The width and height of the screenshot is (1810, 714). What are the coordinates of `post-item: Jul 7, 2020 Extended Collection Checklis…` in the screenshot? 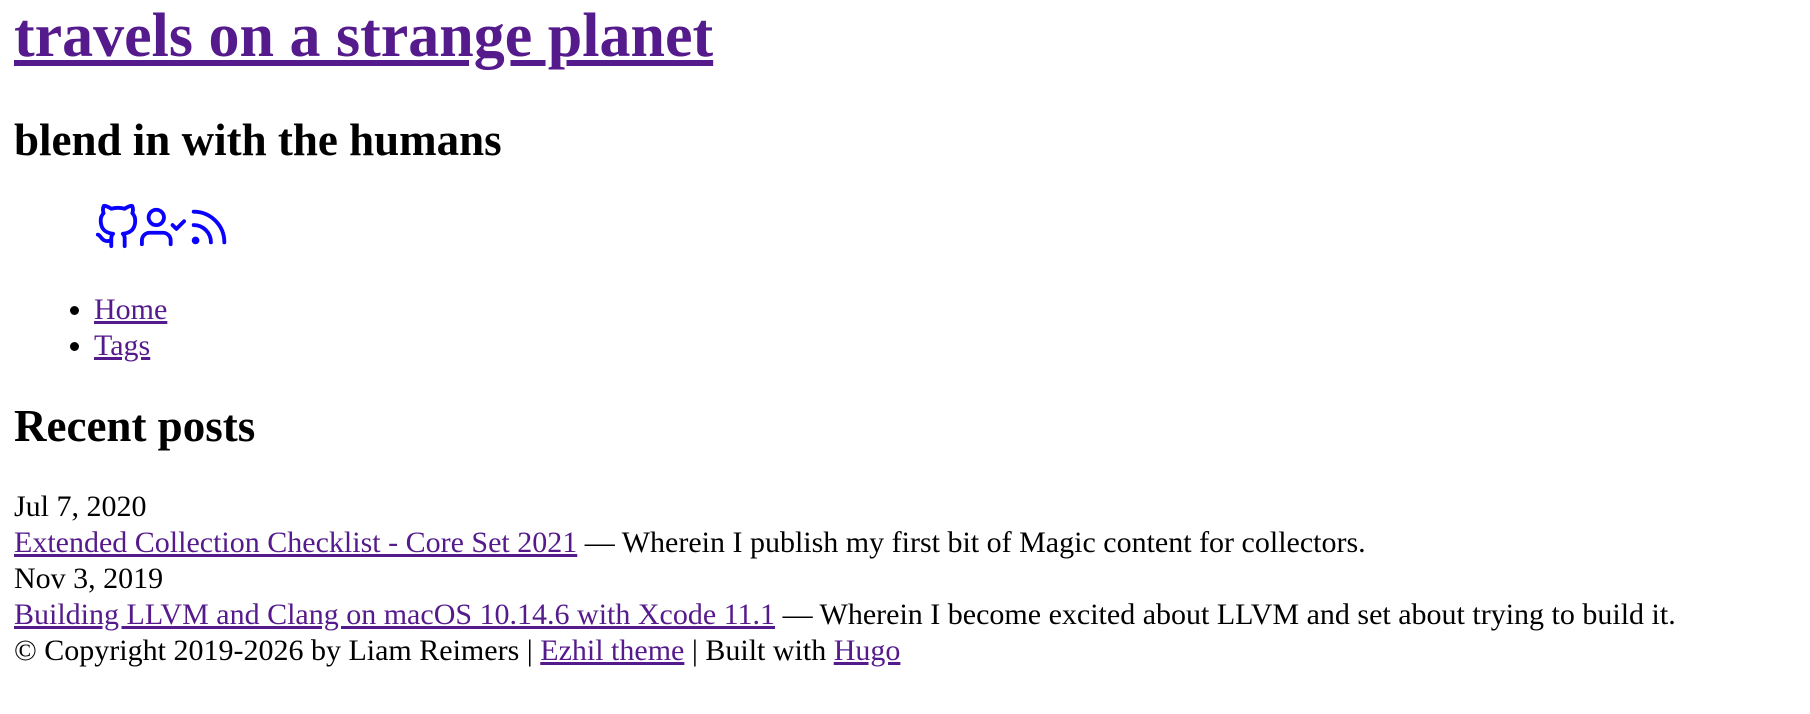 It's located at (905, 525).